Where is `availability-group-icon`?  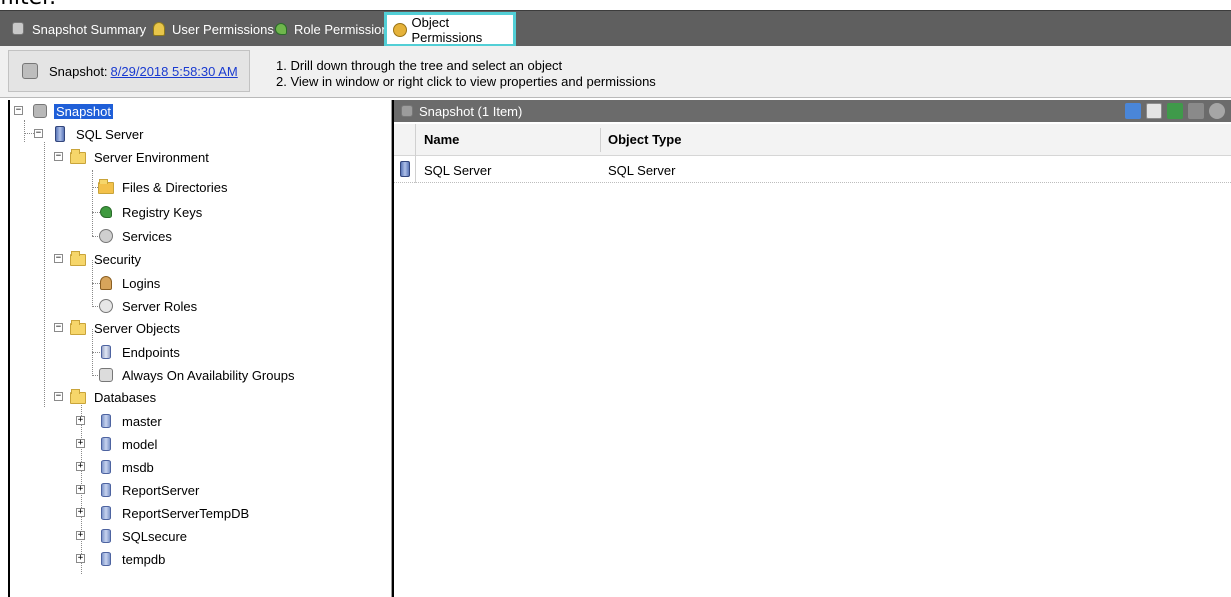 availability-group-icon is located at coordinates (106, 375).